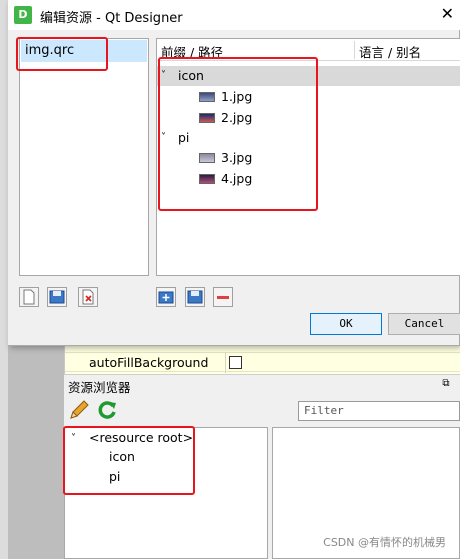  What do you see at coordinates (235, 362) in the screenshot?
I see `property-checkbox` at bounding box center [235, 362].